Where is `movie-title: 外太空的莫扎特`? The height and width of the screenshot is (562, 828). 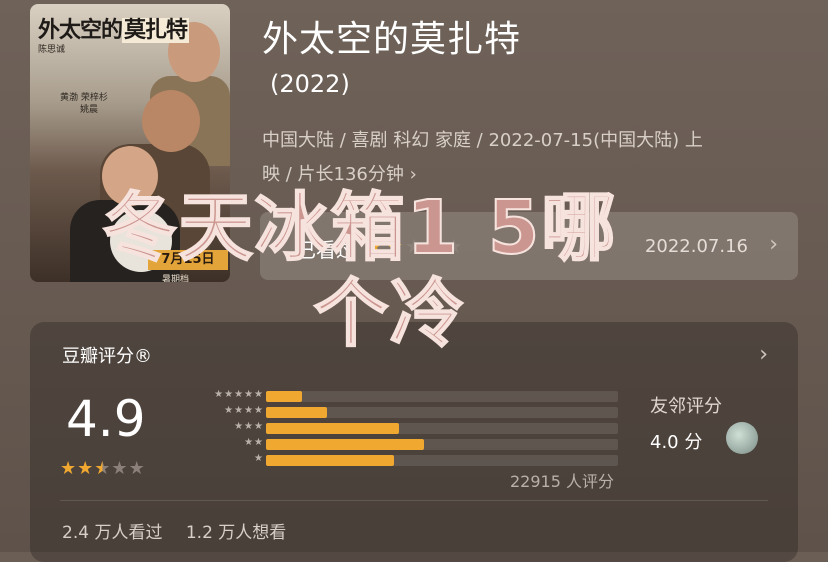
movie-title: 外太空的莫扎特 is located at coordinates (392, 39).